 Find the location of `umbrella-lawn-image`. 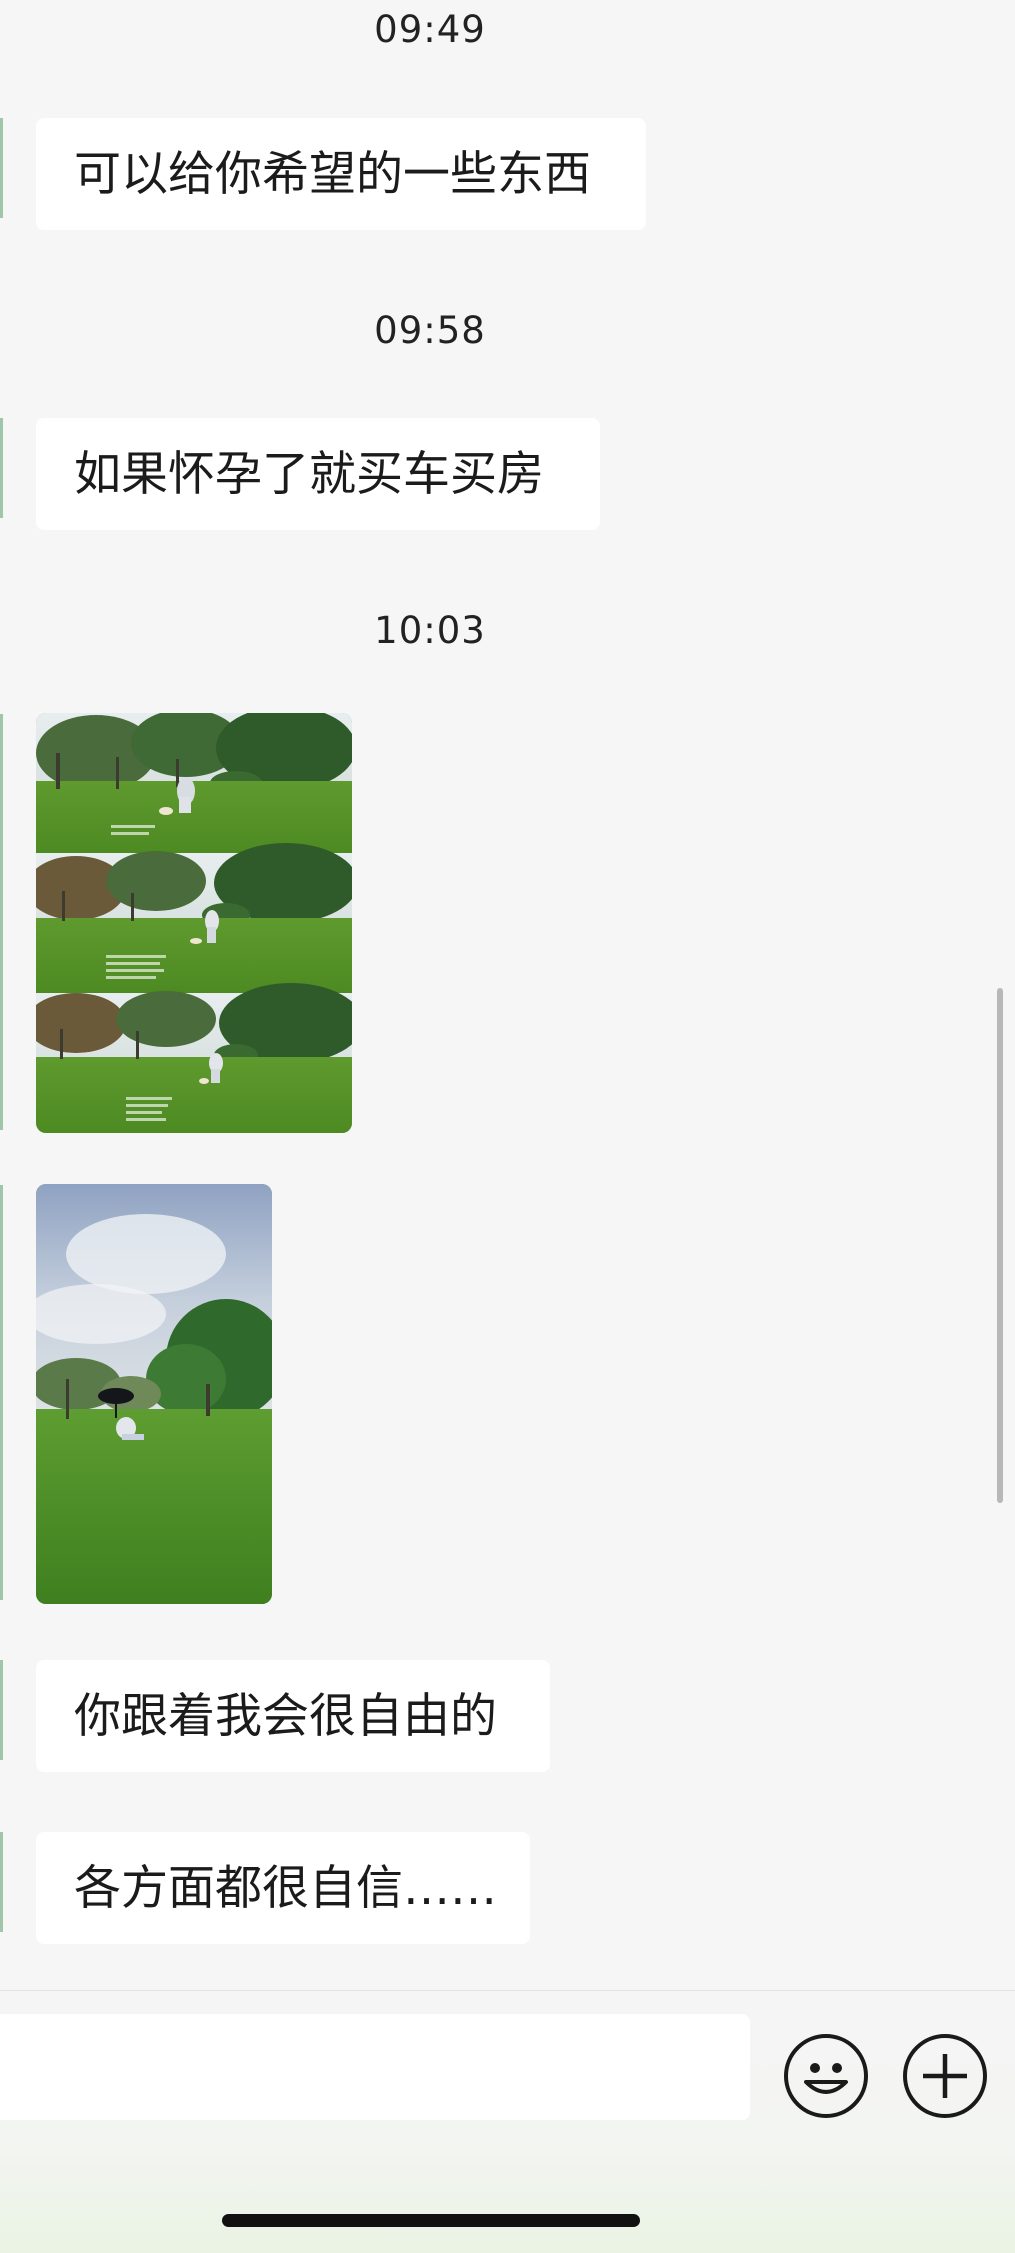

umbrella-lawn-image is located at coordinates (154, 1394).